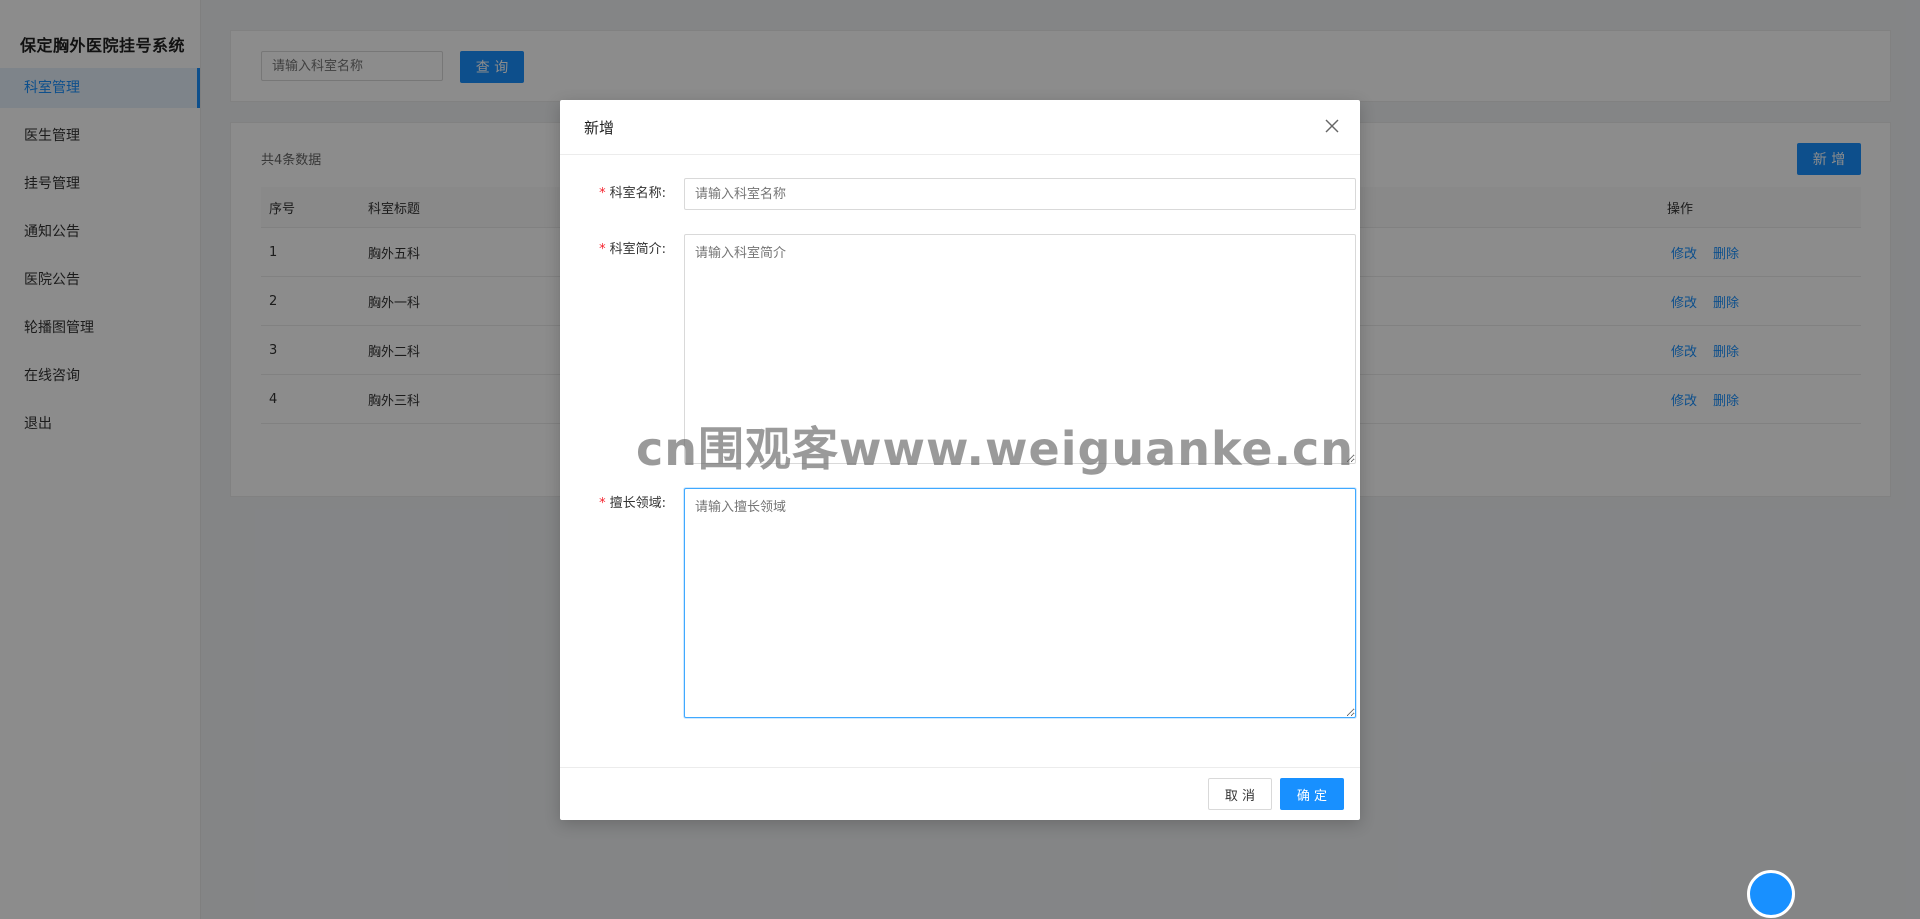  Describe the element at coordinates (637, 193) in the screenshot. I see `name-label-text: 科室名称:` at that location.